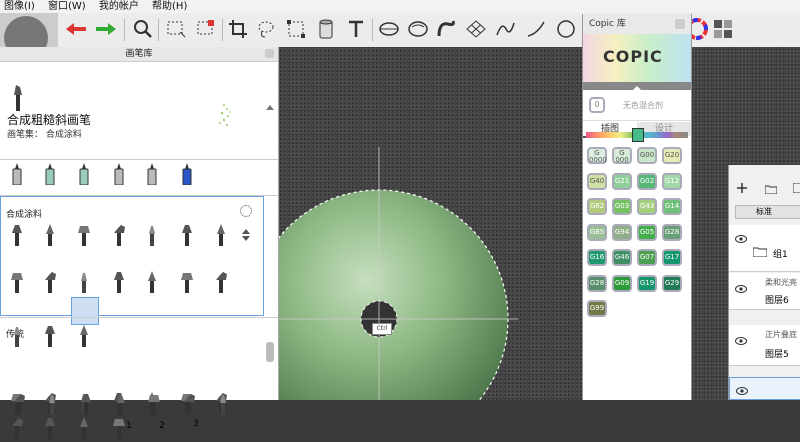  I want to click on copic-swatch: G99, so click(597, 308).